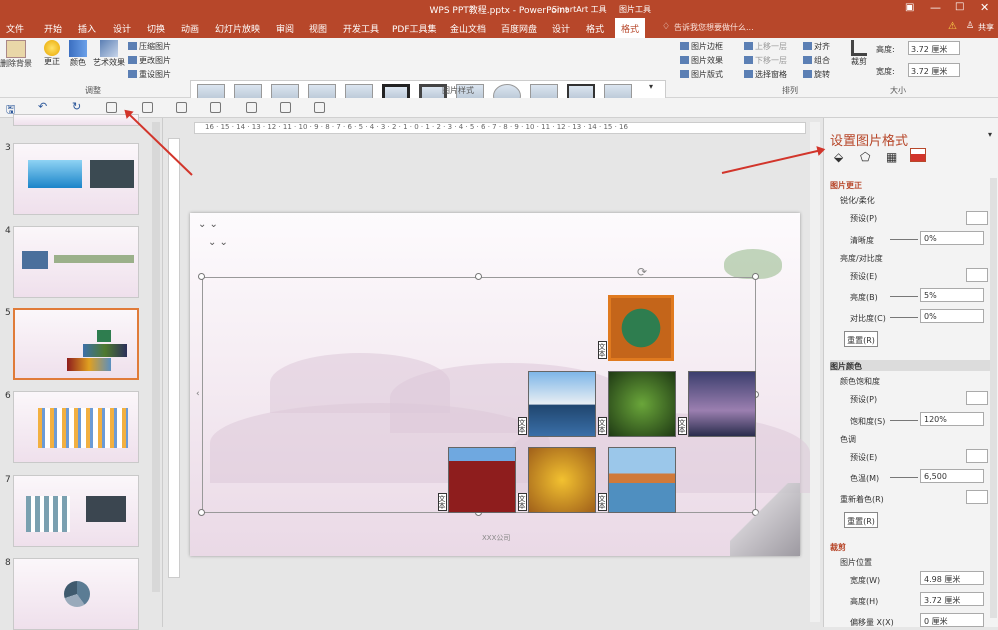 The height and width of the screenshot is (630, 998). What do you see at coordinates (181, 107) in the screenshot?
I see `chart-icon` at bounding box center [181, 107].